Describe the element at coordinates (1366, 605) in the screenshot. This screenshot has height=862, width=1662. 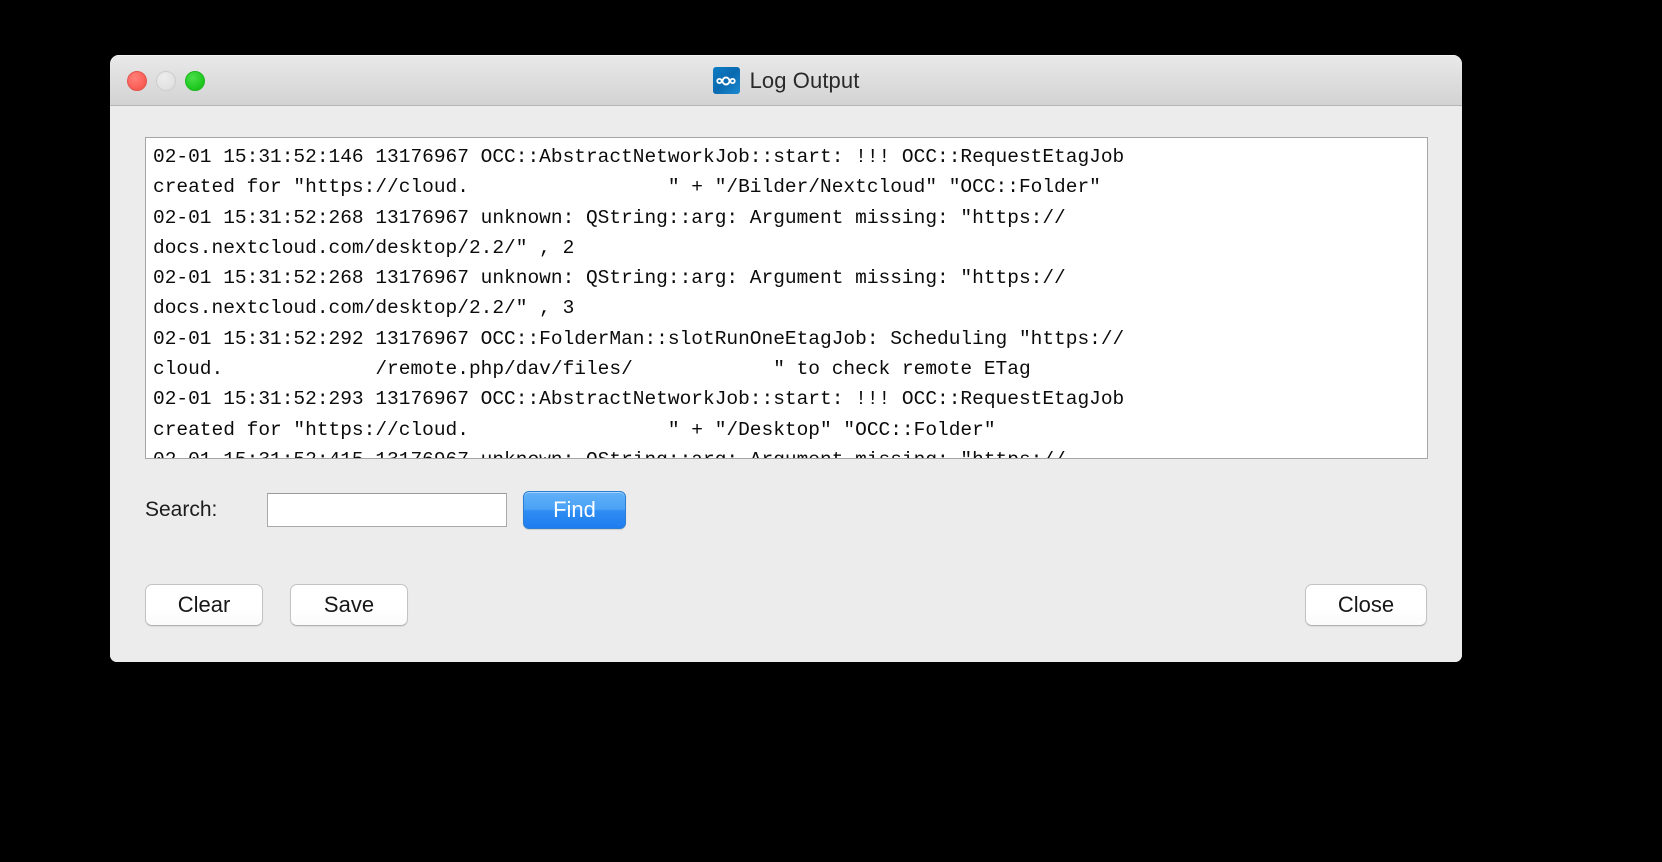
I see `close-button: Close` at that location.